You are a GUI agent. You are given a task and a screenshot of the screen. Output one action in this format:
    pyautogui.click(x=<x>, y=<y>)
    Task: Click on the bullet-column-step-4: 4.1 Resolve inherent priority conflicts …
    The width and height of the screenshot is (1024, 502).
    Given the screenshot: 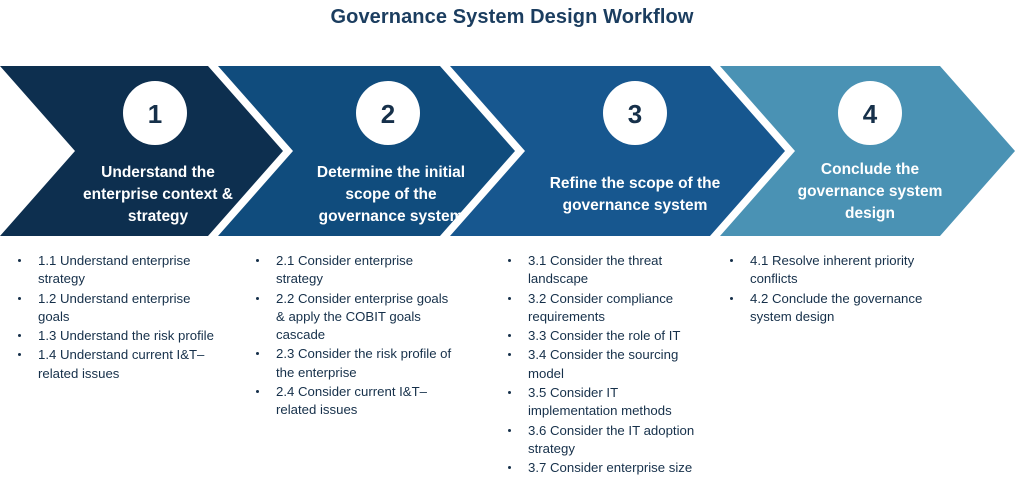 What is the action you would take?
    pyautogui.click(x=837, y=289)
    